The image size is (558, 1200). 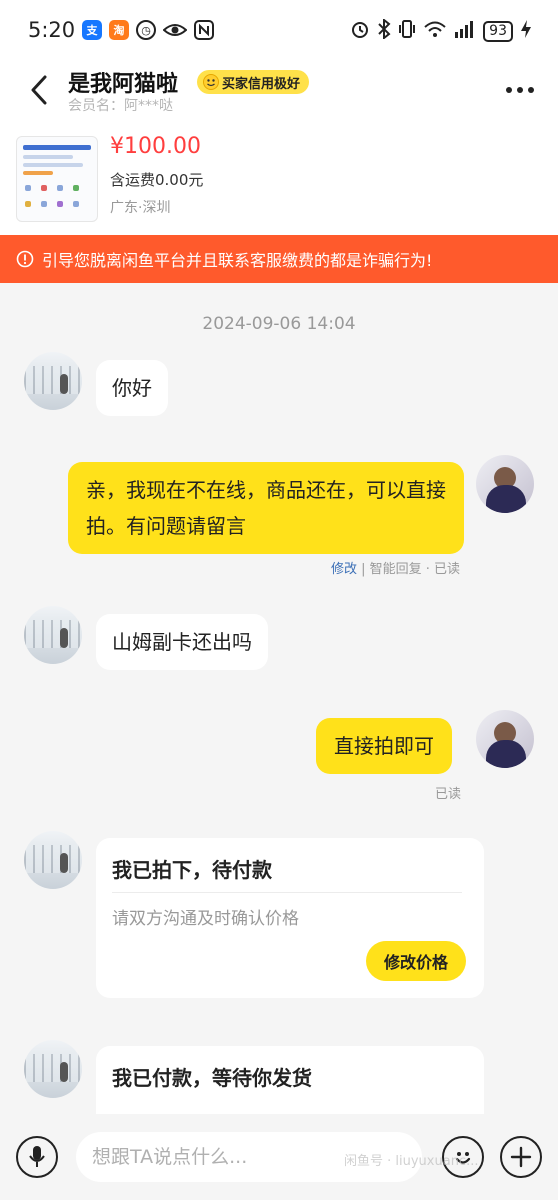 I want to click on message-bubble-outgoing: 直接拍即可, so click(x=384, y=746).